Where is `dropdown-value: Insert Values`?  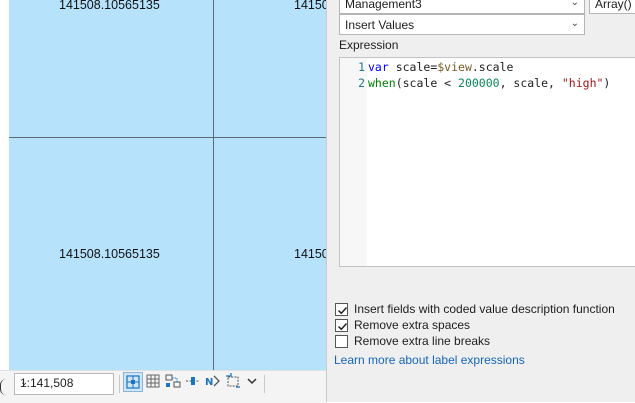
dropdown-value: Insert Values is located at coordinates (380, 25).